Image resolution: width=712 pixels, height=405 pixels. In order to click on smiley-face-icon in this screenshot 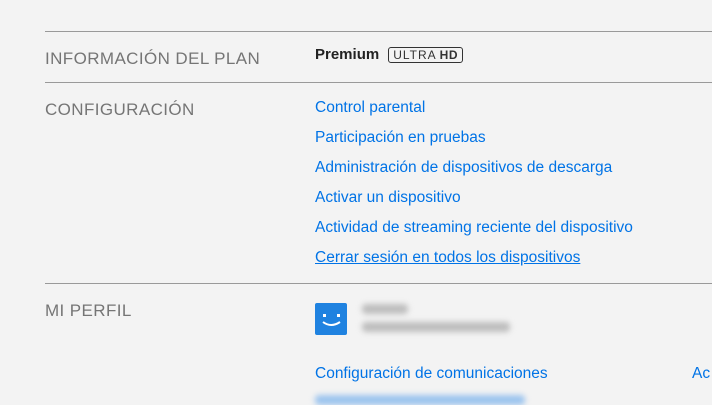, I will do `click(331, 320)`.